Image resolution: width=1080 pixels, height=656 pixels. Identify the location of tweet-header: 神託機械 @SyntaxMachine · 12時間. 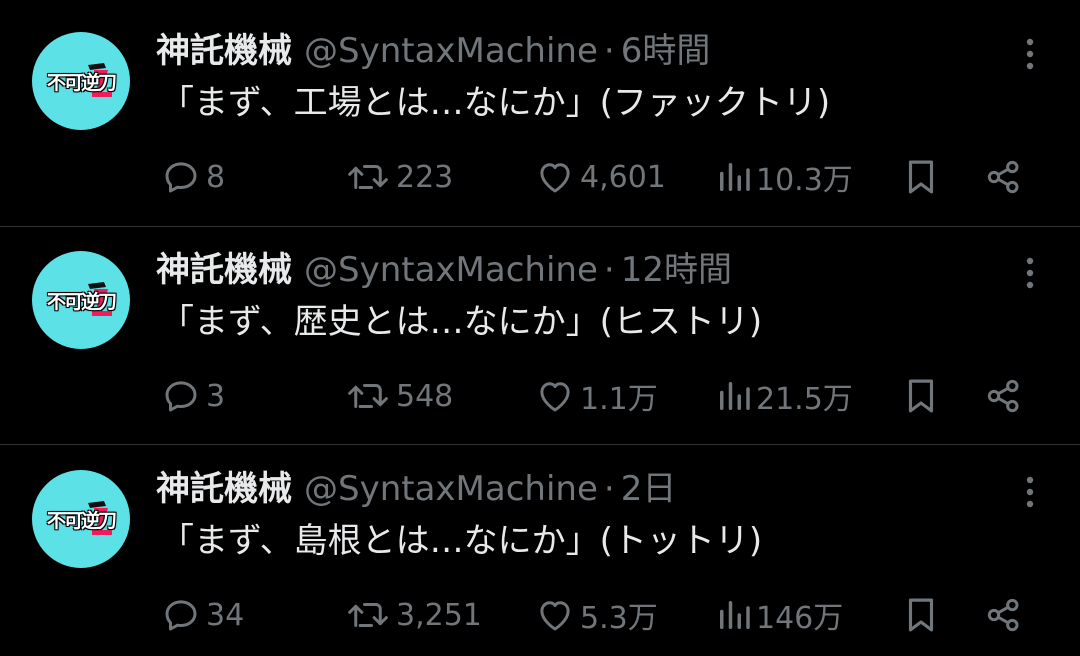
(444, 270).